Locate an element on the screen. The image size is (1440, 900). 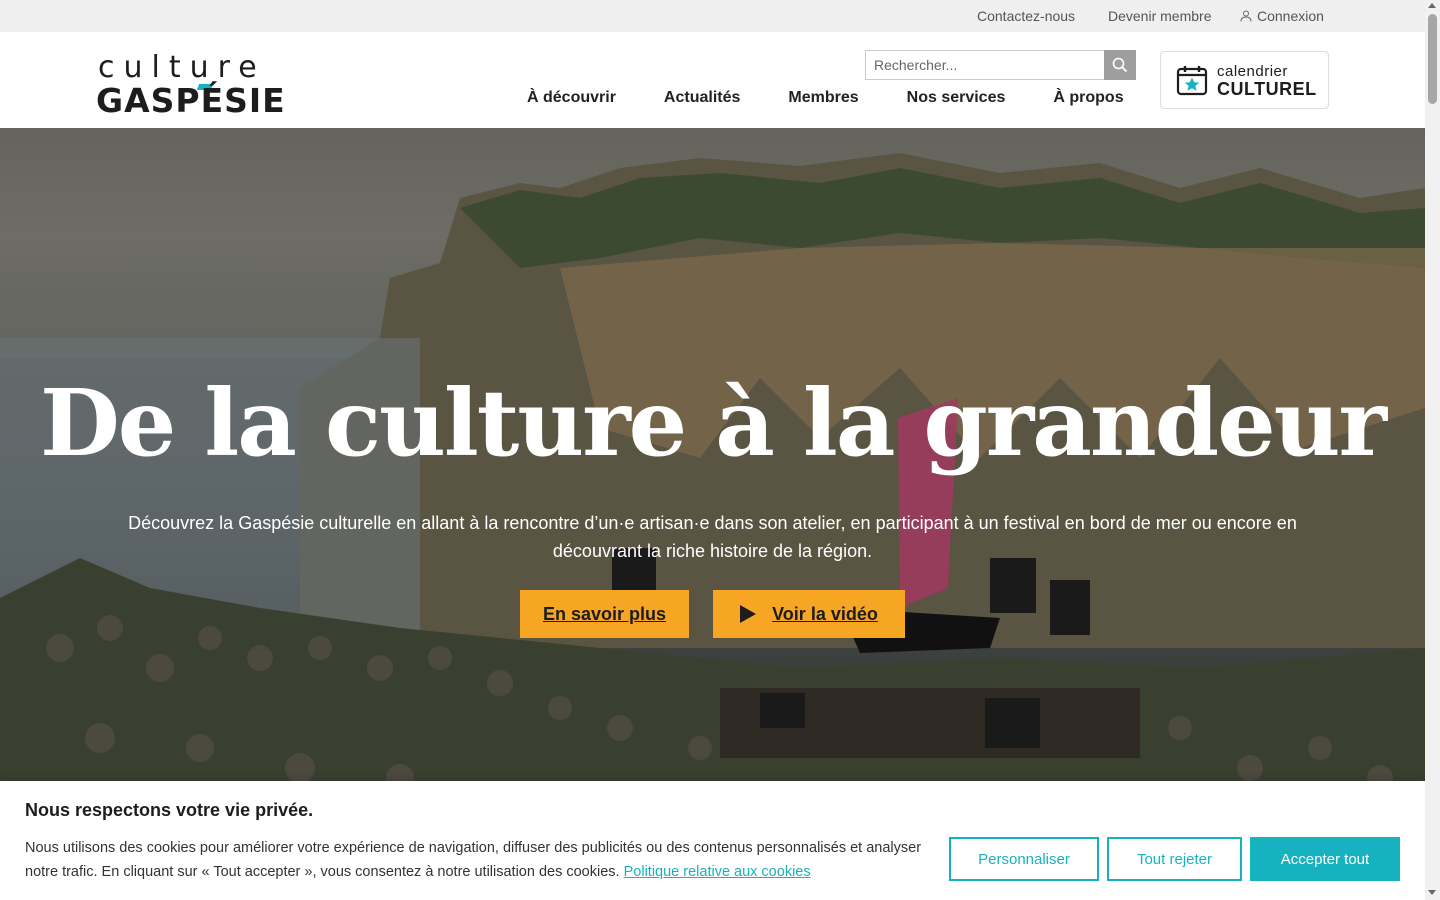
nav-item-news: Actualités is located at coordinates (702, 98).